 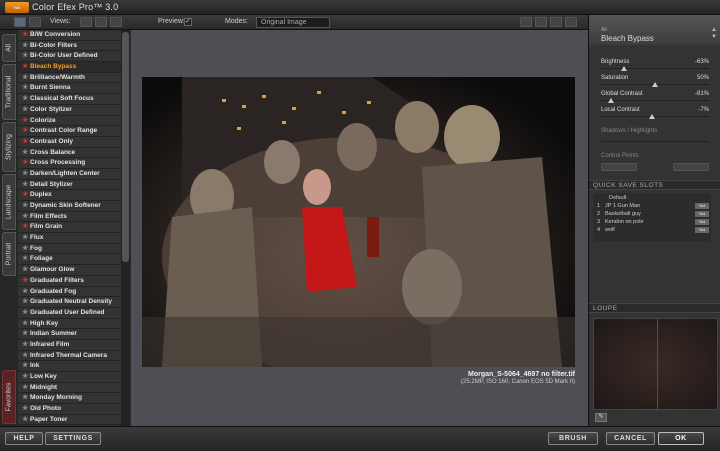 What do you see at coordinates (620, 156) in the screenshot?
I see `control-points-label: Control Points` at bounding box center [620, 156].